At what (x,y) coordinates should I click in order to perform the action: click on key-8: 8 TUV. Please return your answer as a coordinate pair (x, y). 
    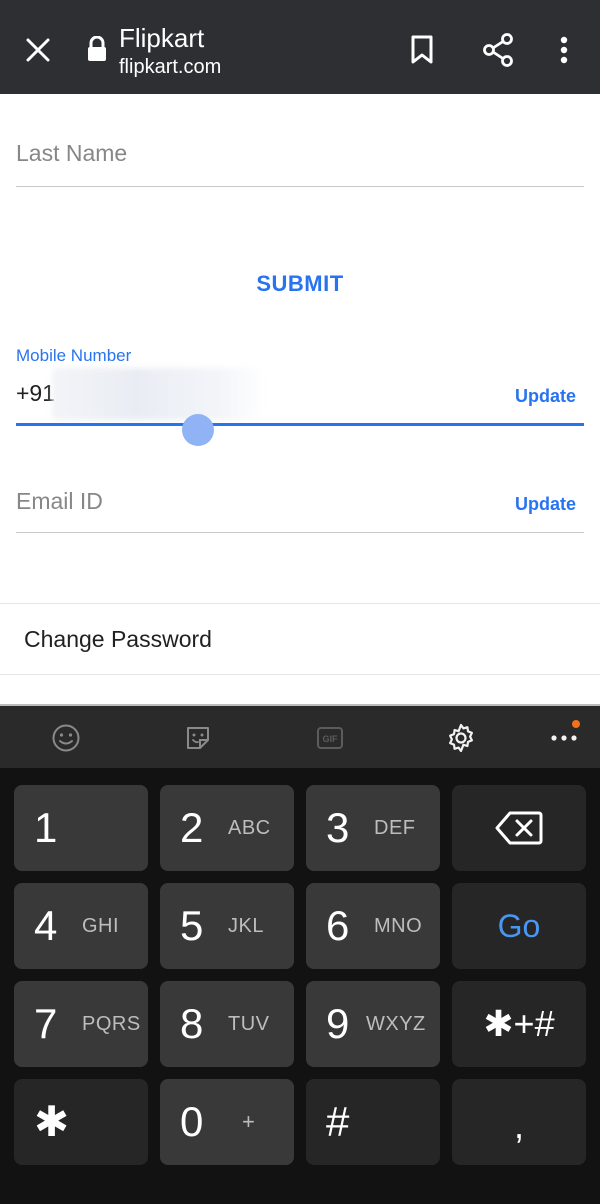
    Looking at the image, I should click on (227, 1024).